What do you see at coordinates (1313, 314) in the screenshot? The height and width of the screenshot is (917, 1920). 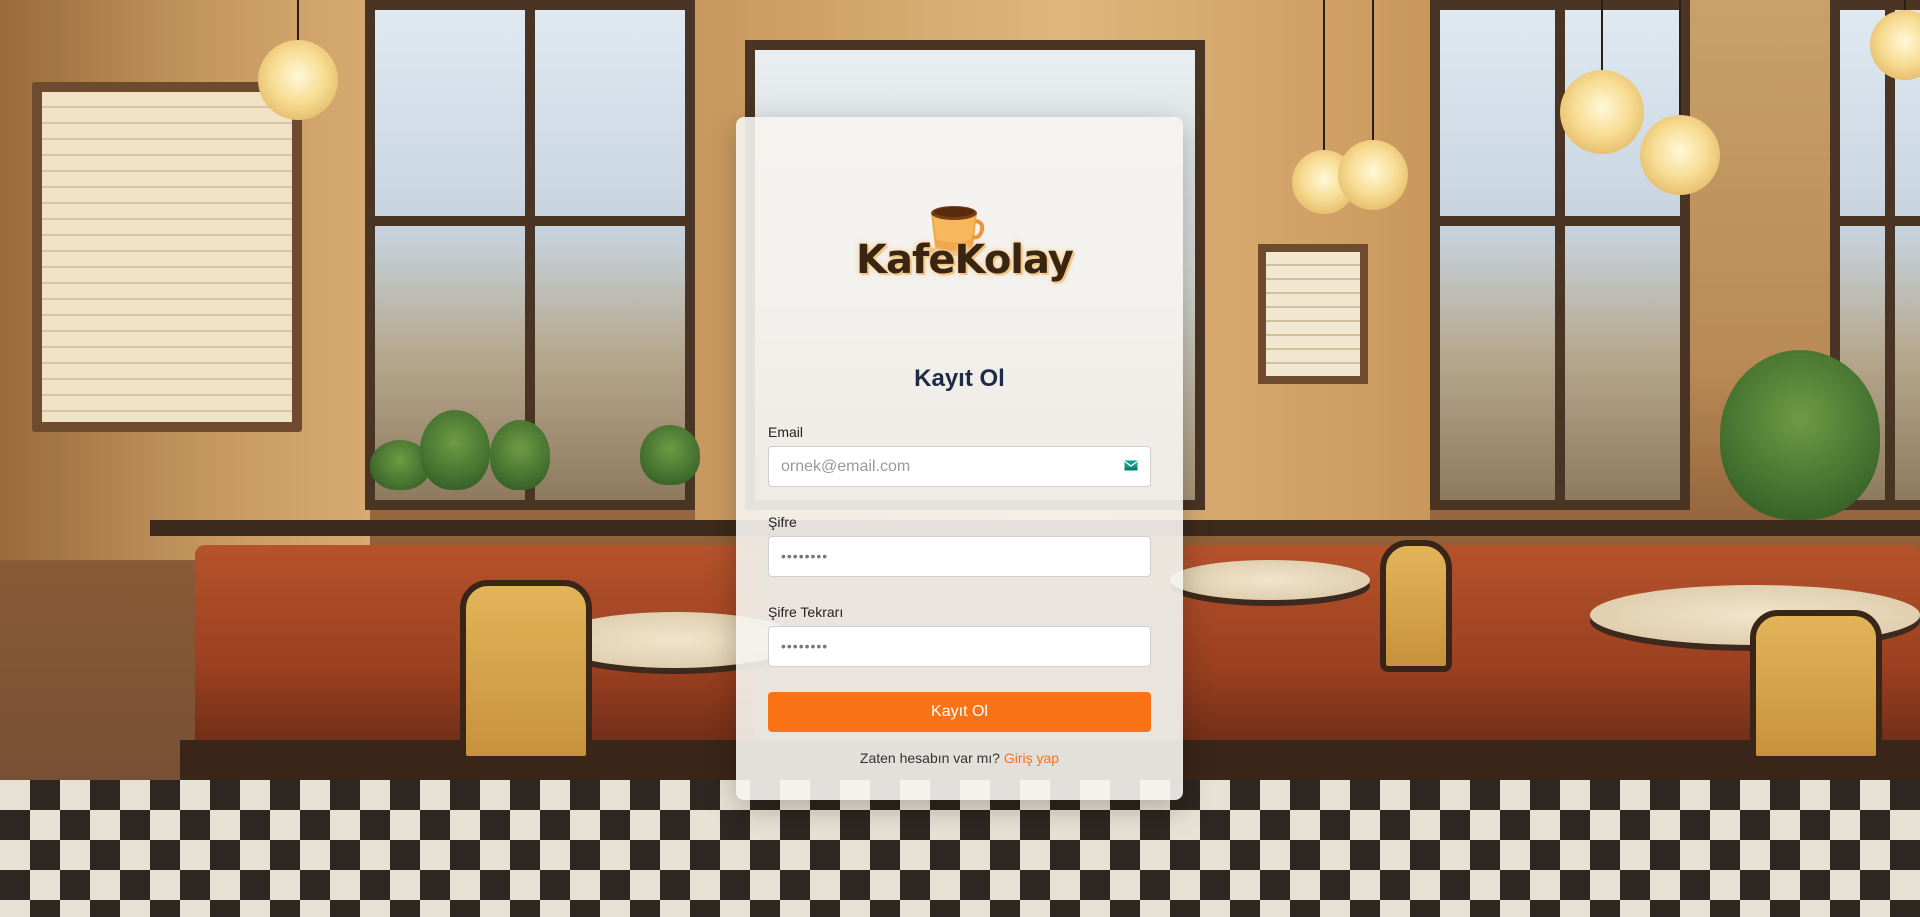 I see `background-menu-board` at bounding box center [1313, 314].